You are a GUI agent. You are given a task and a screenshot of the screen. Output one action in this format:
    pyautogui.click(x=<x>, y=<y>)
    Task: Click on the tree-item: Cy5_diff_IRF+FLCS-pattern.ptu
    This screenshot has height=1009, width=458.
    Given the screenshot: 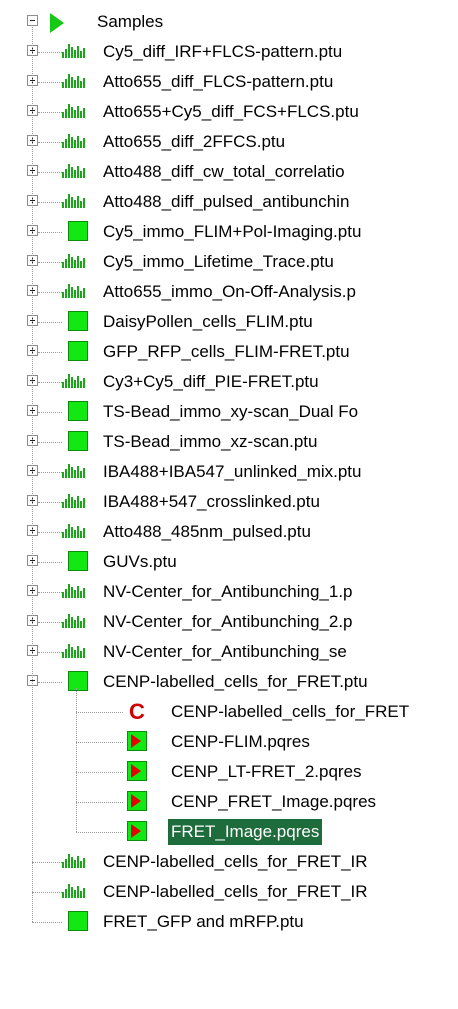 What is the action you would take?
    pyautogui.click(x=229, y=52)
    